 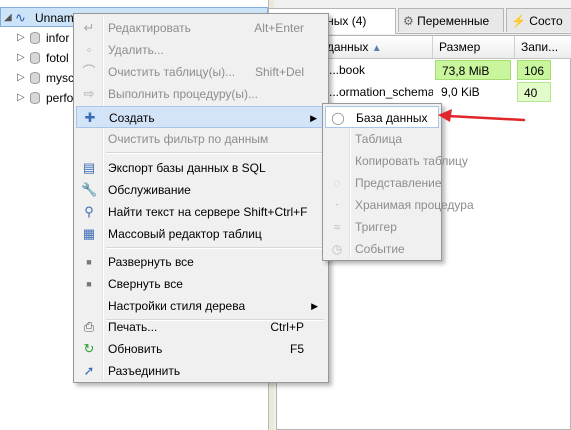 What do you see at coordinates (89, 284) in the screenshot?
I see `collapse-icon: ■` at bounding box center [89, 284].